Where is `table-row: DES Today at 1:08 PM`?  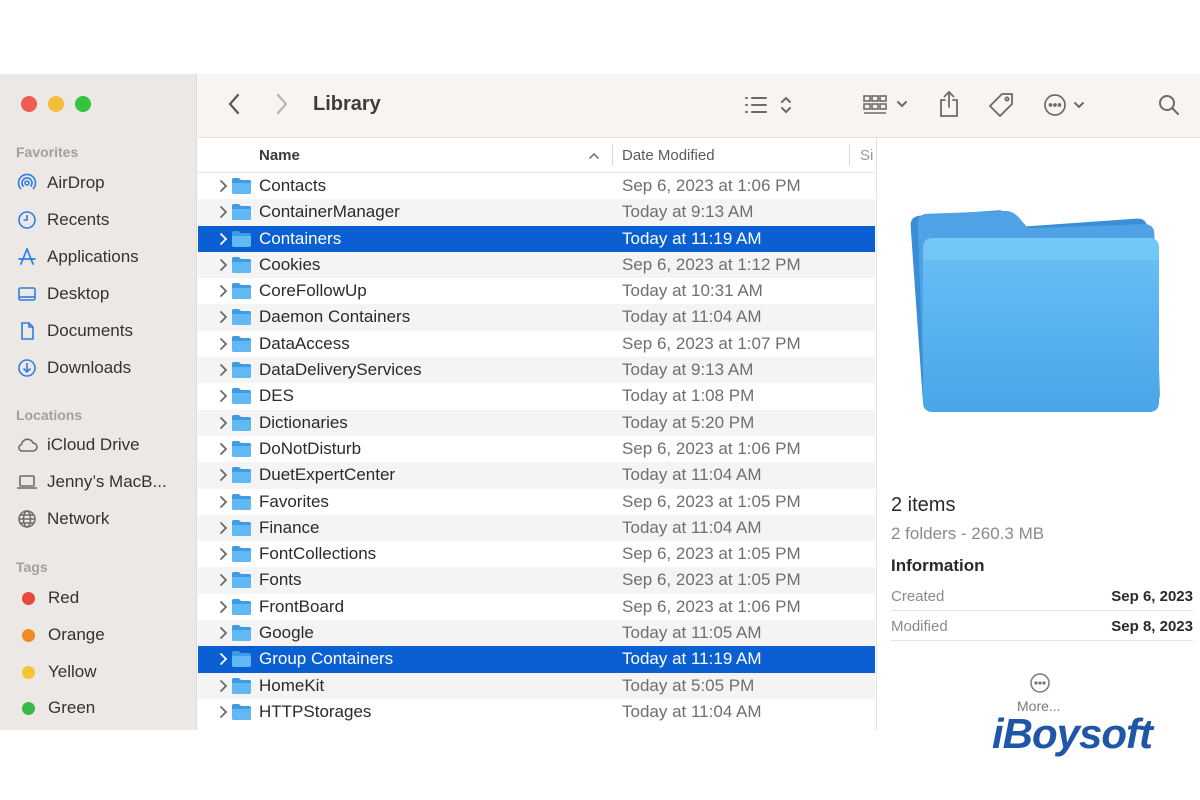 table-row: DES Today at 1:08 PM is located at coordinates (536, 396).